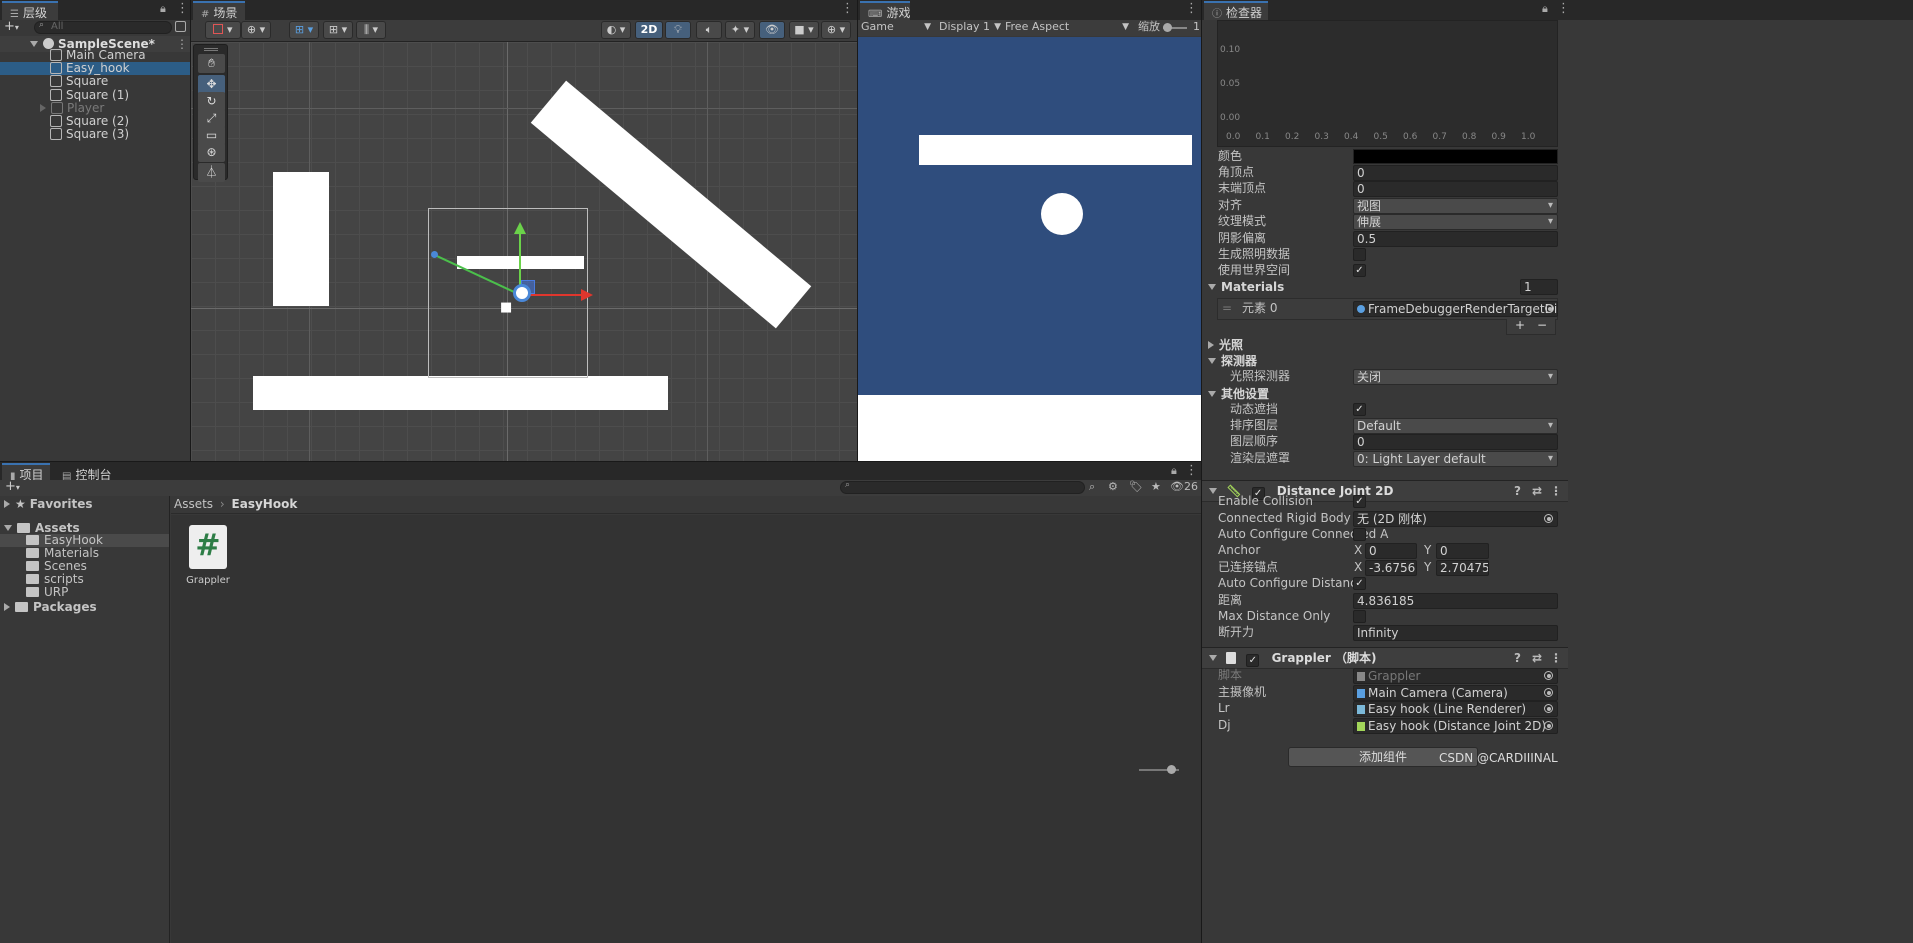 This screenshot has width=1913, height=943. Describe the element at coordinates (95, 55) in the screenshot. I see `hierarchy-item: Main Camera` at that location.